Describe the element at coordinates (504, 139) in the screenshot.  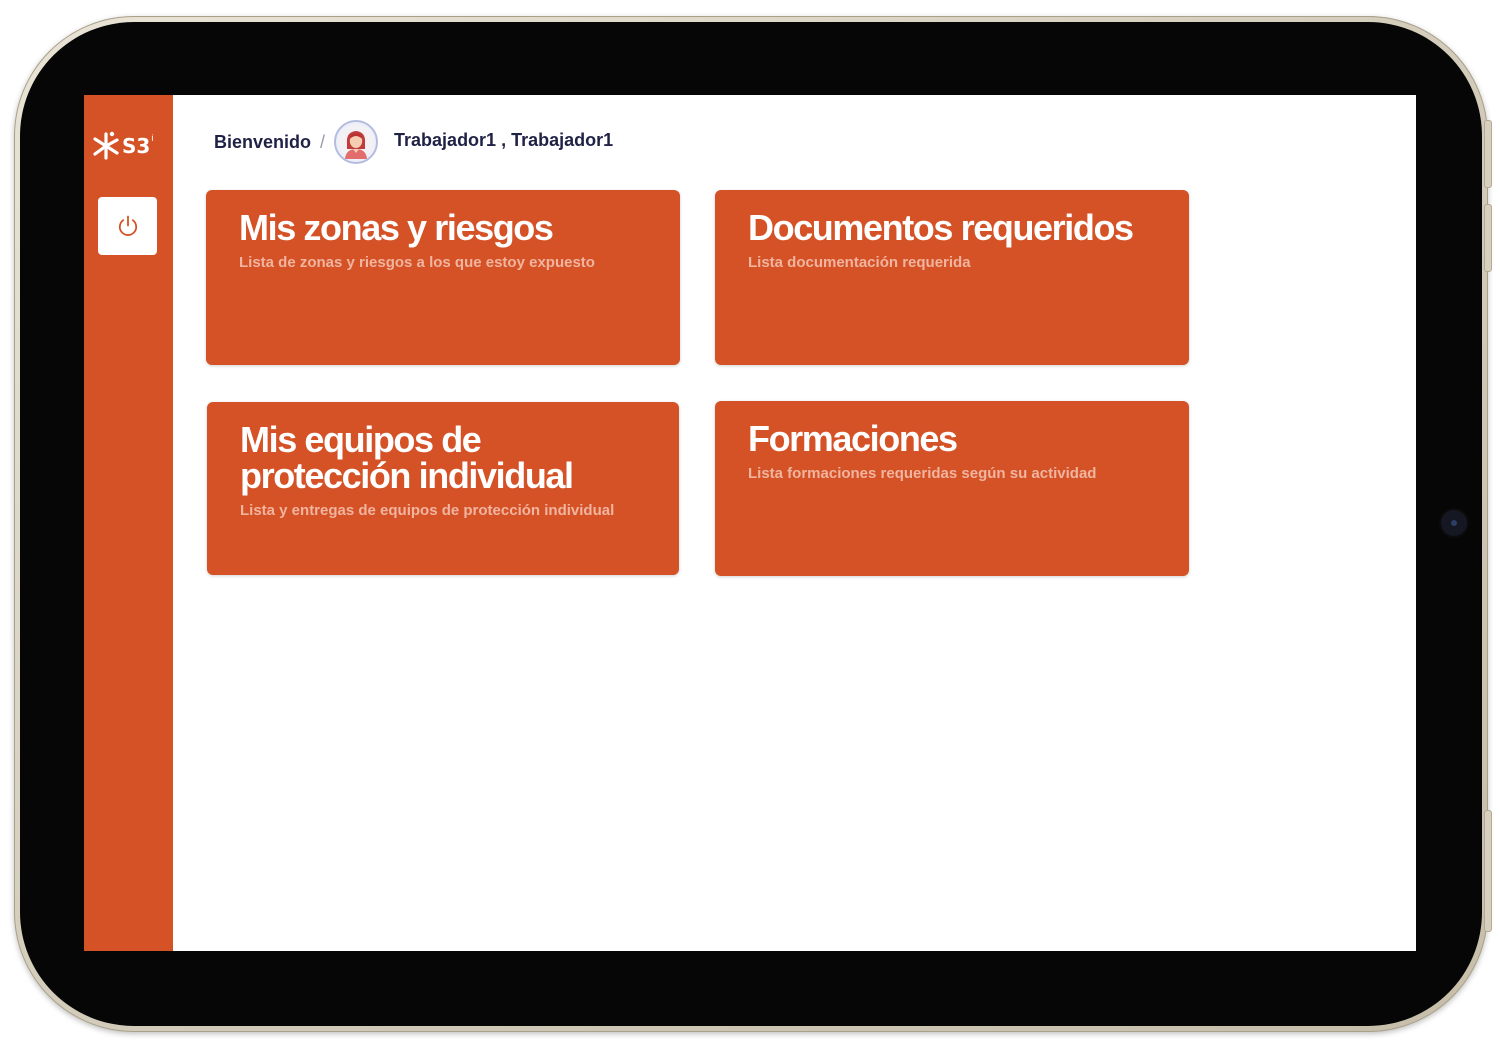
I see `user-name: Trabajador1 , Trabajador1` at that location.